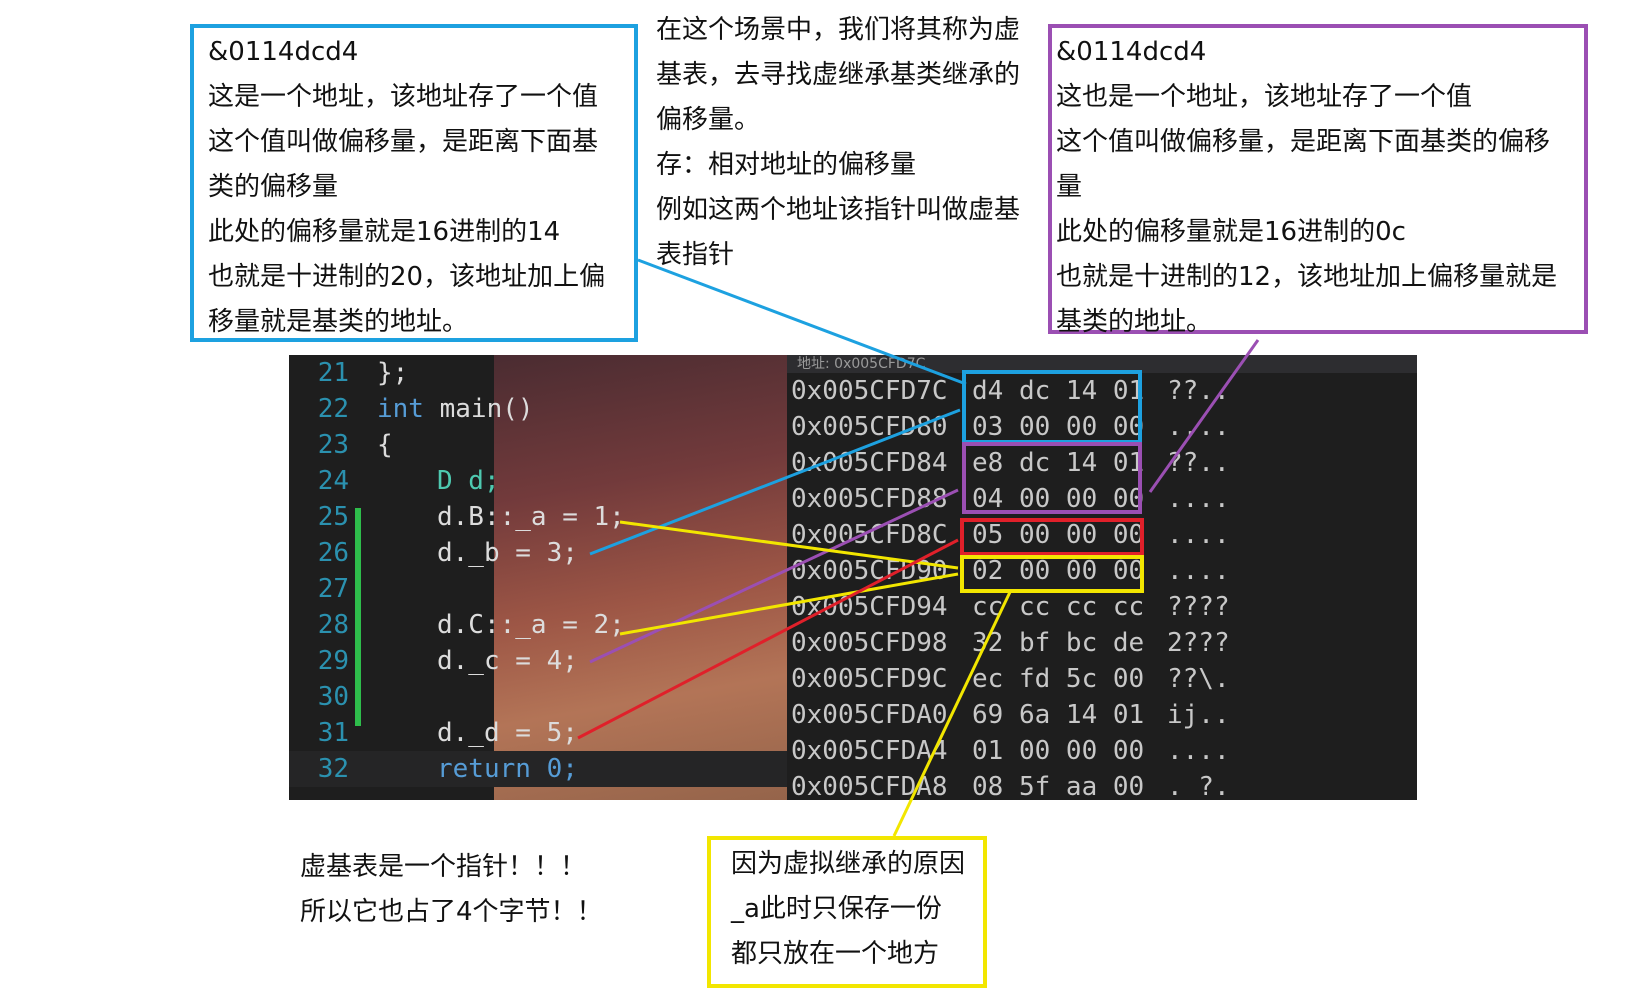 Image resolution: width=1645 pixels, height=1000 pixels. I want to click on line-number: 23, so click(333, 445).